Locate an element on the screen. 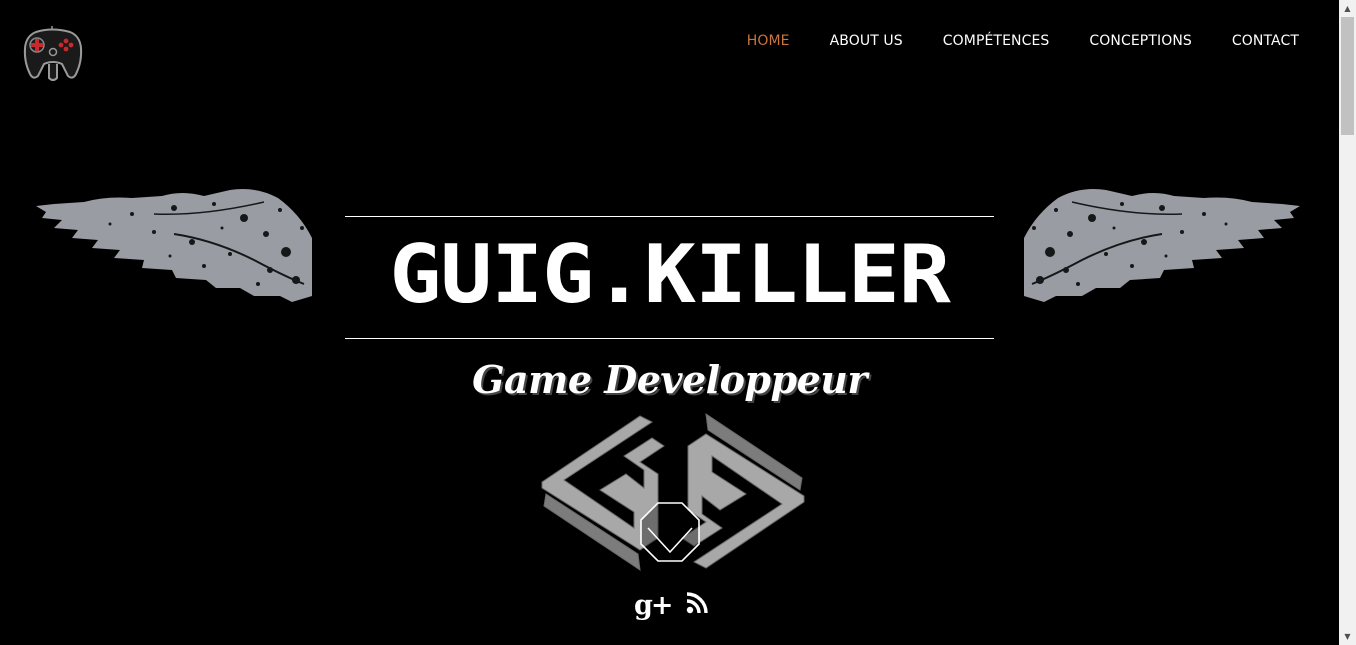 This screenshot has width=1356, height=645. social-links: g+ is located at coordinates (672, 605).